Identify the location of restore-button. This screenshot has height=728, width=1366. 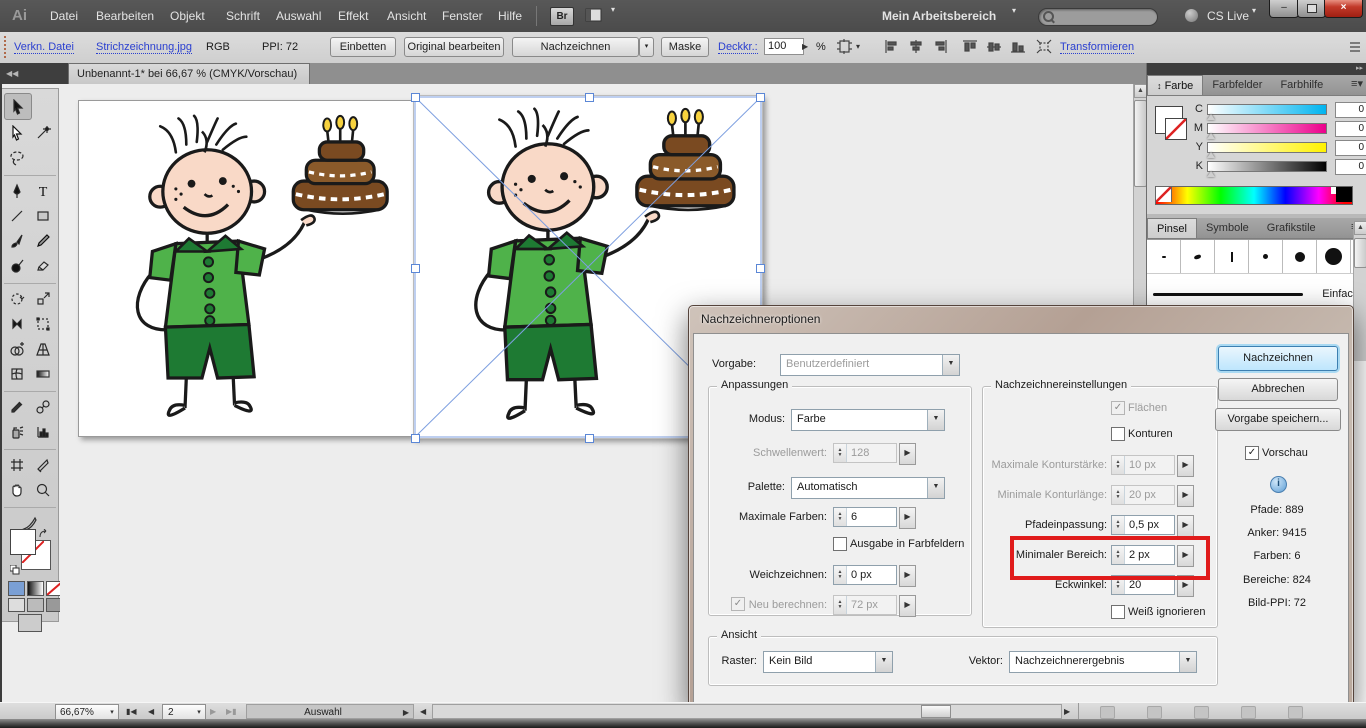
(1311, 9).